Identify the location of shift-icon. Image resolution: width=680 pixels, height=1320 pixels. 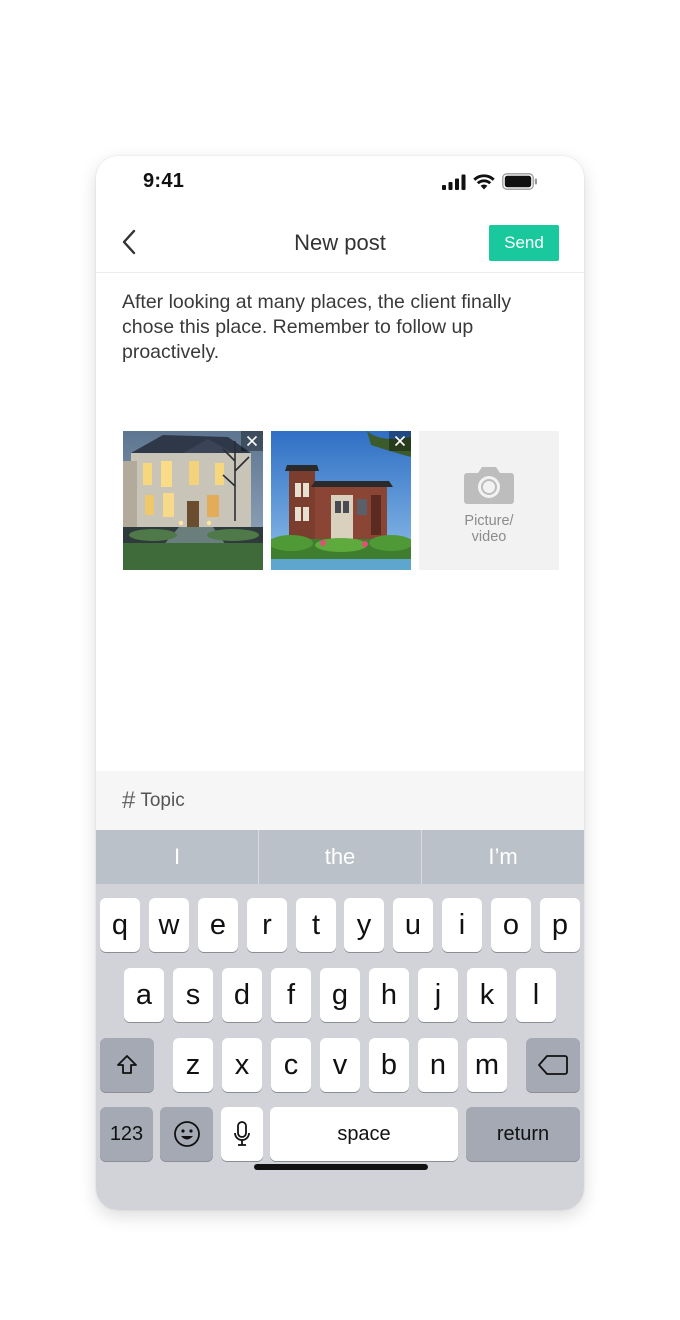
(127, 1064).